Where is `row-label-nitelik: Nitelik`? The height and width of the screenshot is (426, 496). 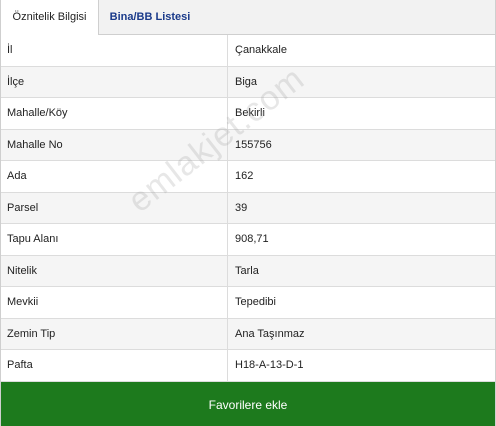 row-label-nitelik: Nitelik is located at coordinates (114, 270).